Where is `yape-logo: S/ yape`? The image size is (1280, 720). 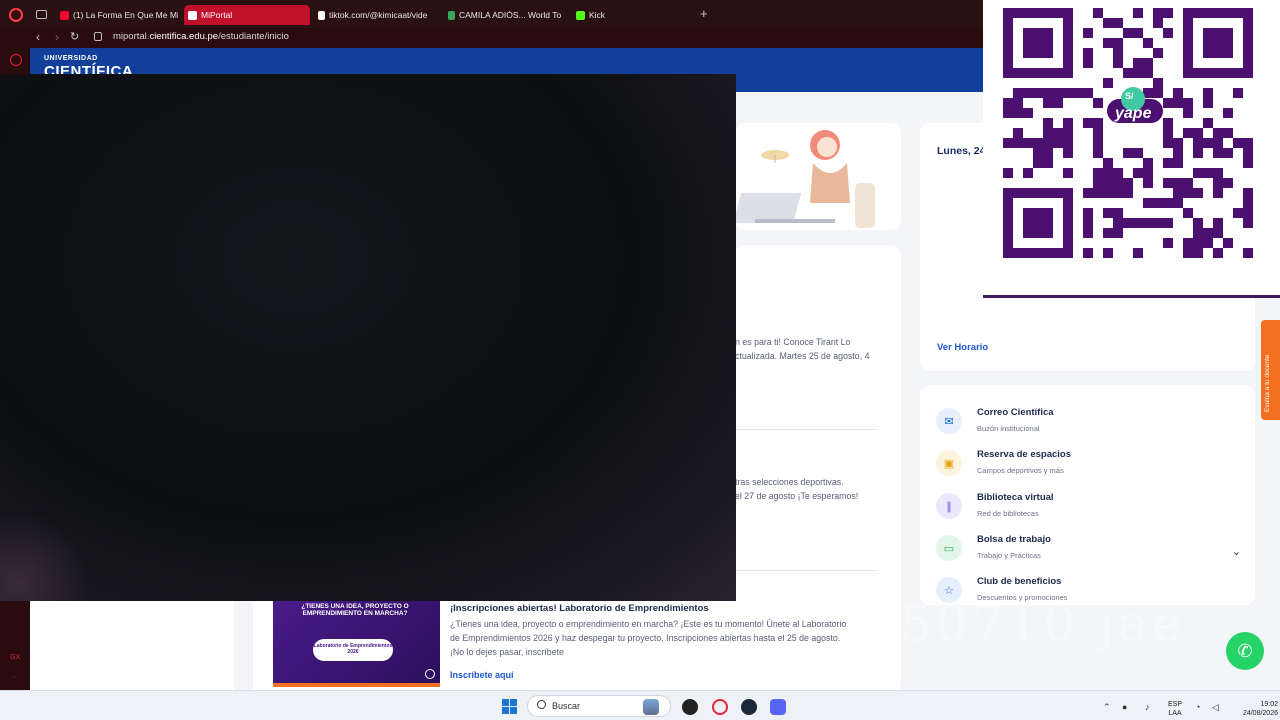 yape-logo: S/ yape is located at coordinates (1135, 105).